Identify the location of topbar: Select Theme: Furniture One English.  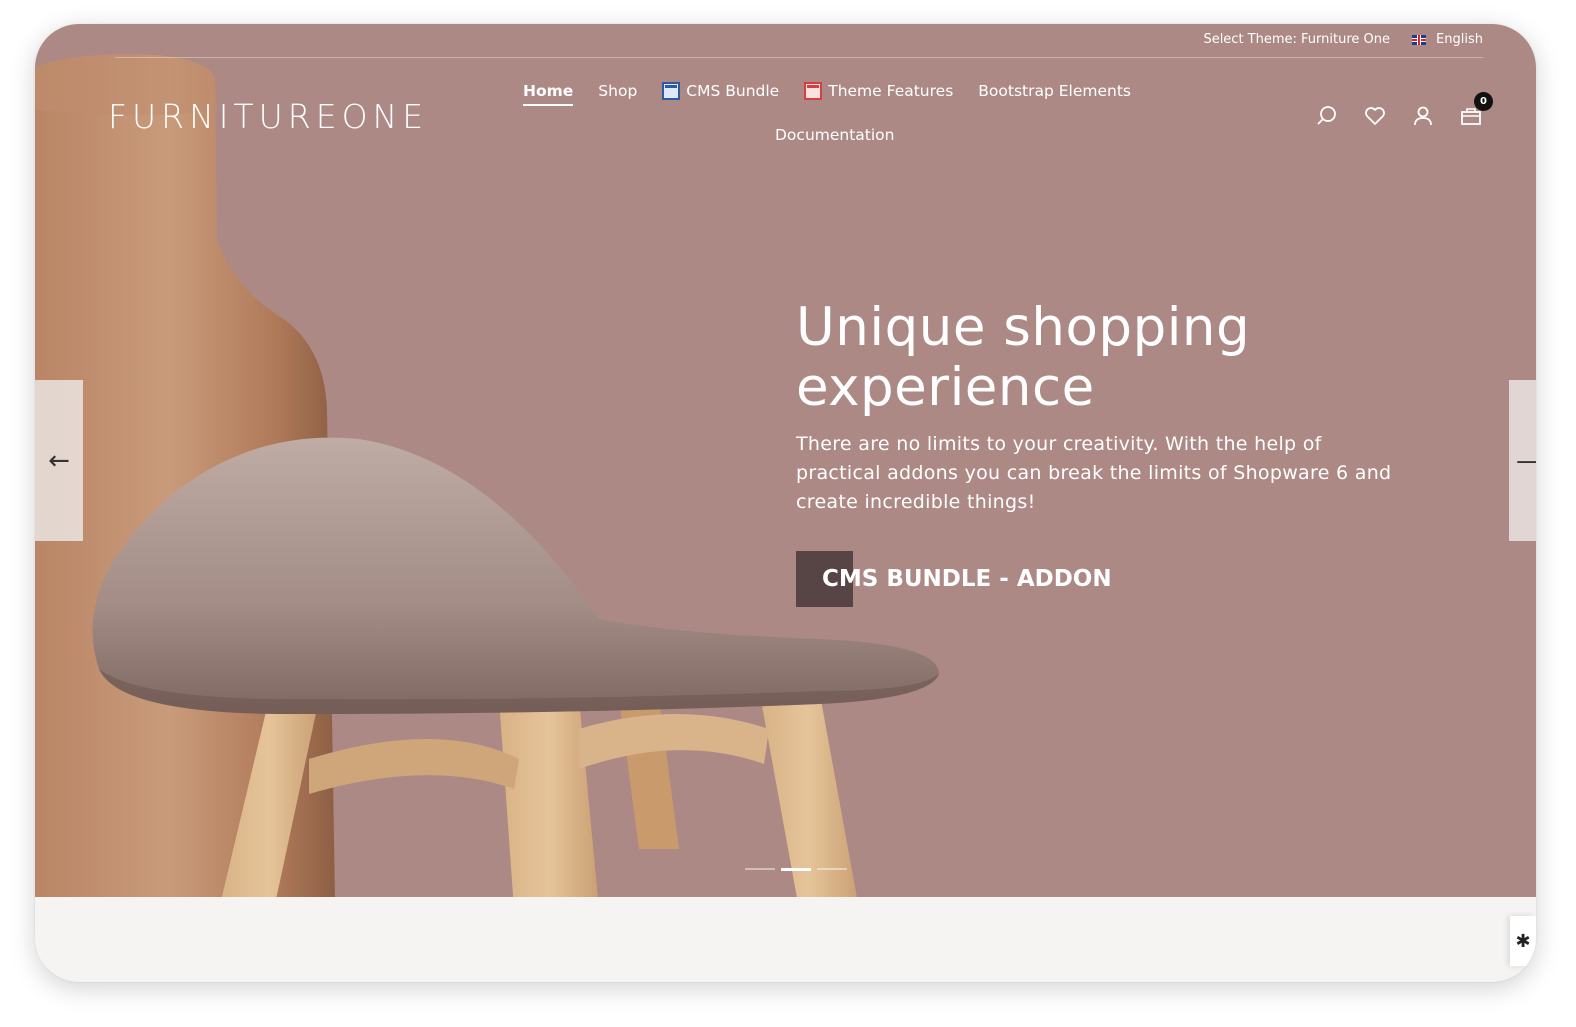
(785, 41).